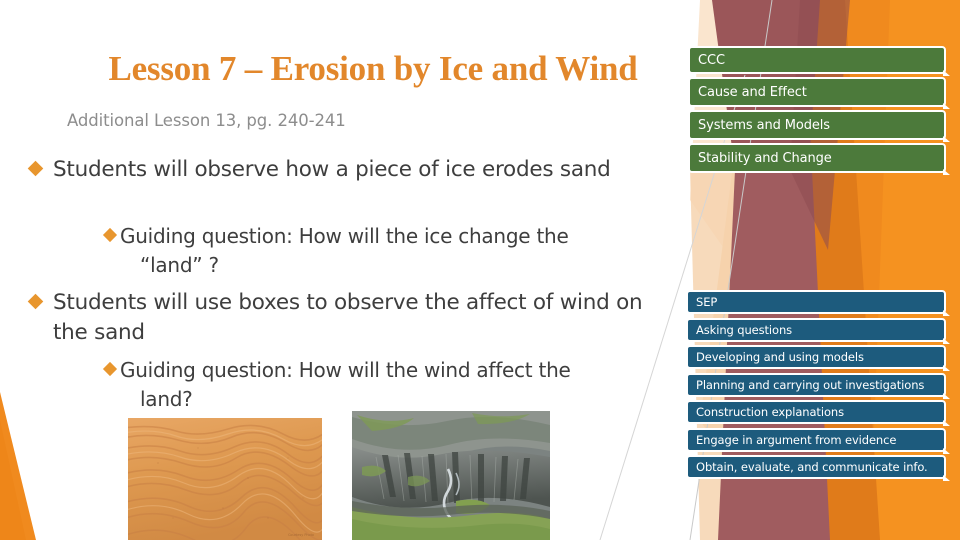  I want to click on sep-item-developing-and-using-models: Developing and using models, so click(818, 358).